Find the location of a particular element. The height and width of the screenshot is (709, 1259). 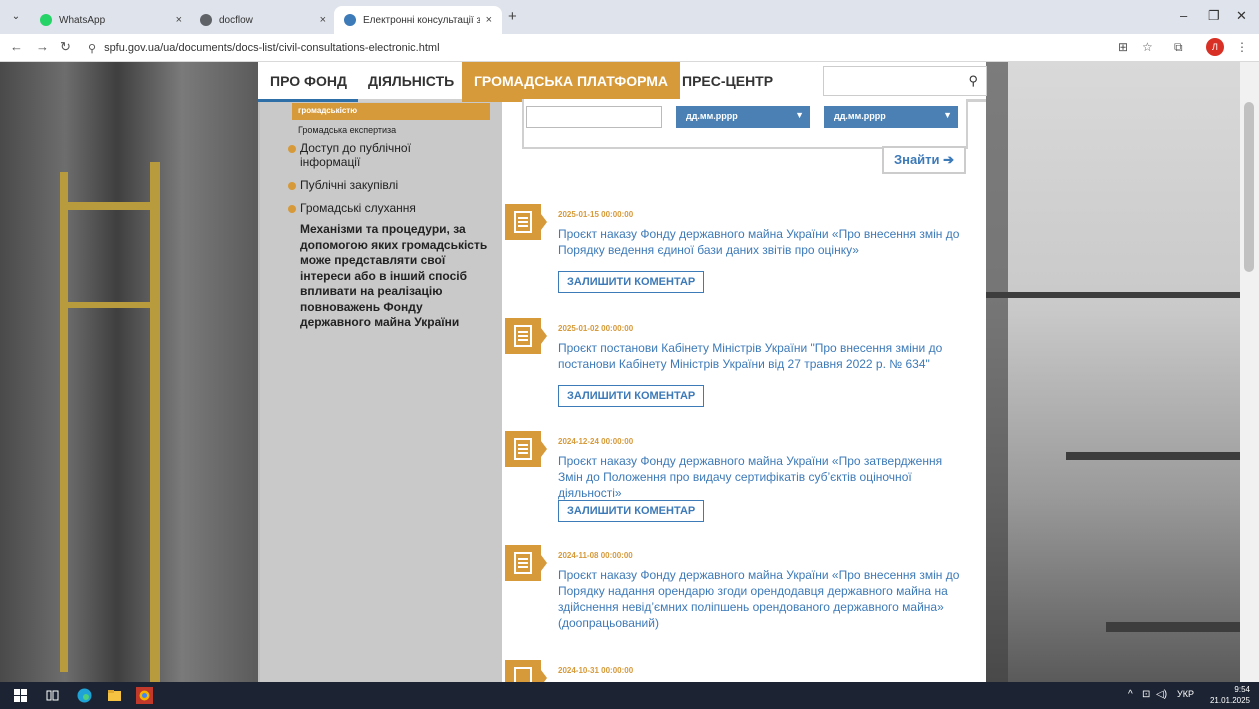

date-from-select: дд.мм.рррр ▼ is located at coordinates (743, 117).